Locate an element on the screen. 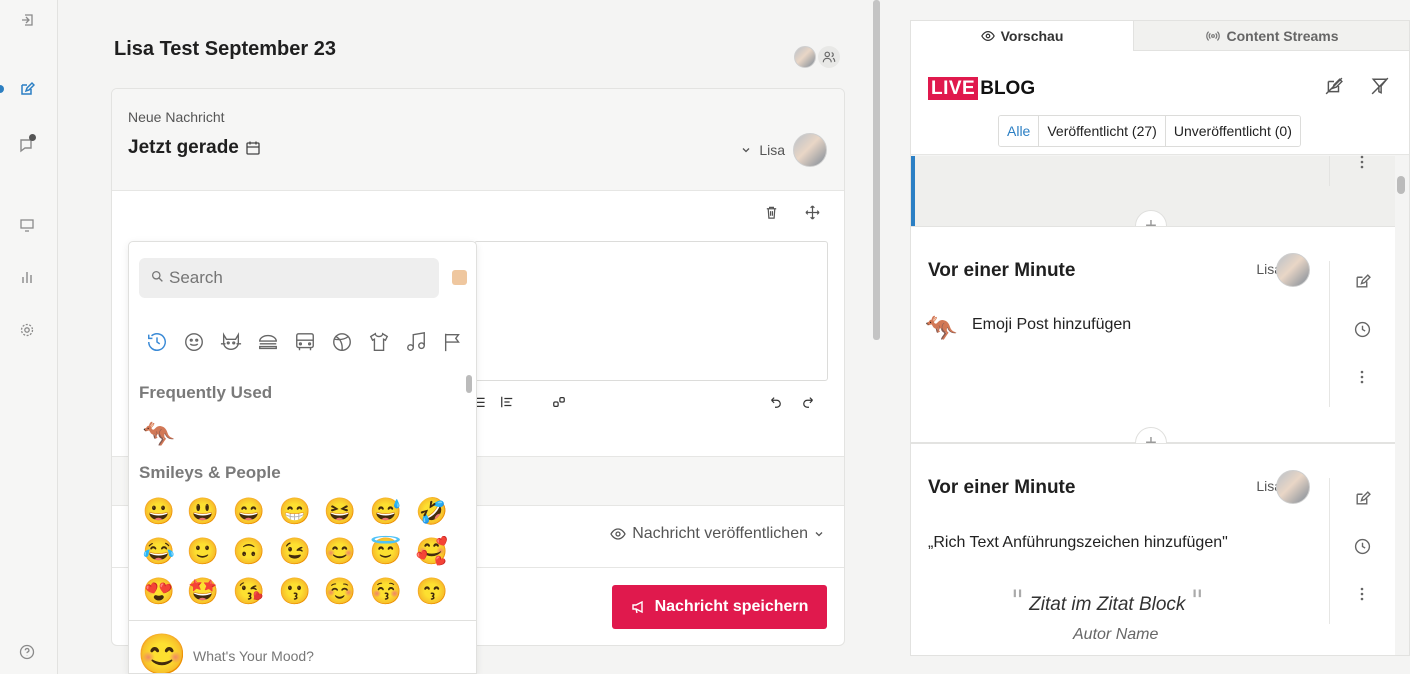  liveblog-logo: LIVE BLOG is located at coordinates (981, 88).